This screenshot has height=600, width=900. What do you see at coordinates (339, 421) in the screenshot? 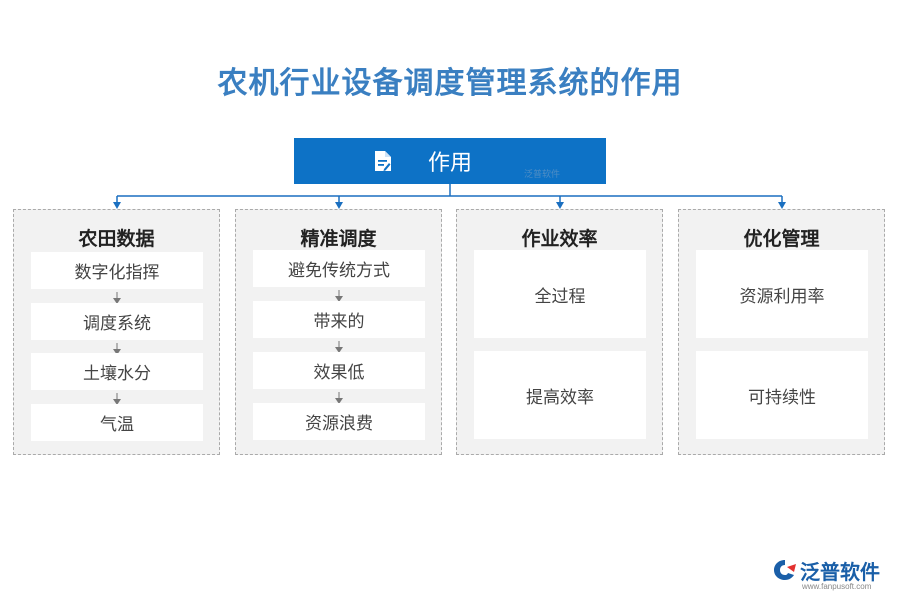
I see `list-item: 资源浪费` at bounding box center [339, 421].